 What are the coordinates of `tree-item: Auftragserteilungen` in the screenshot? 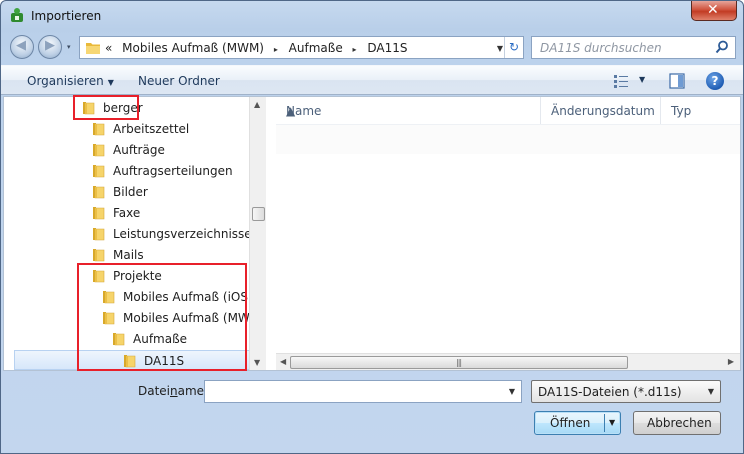 It's located at (167, 171).